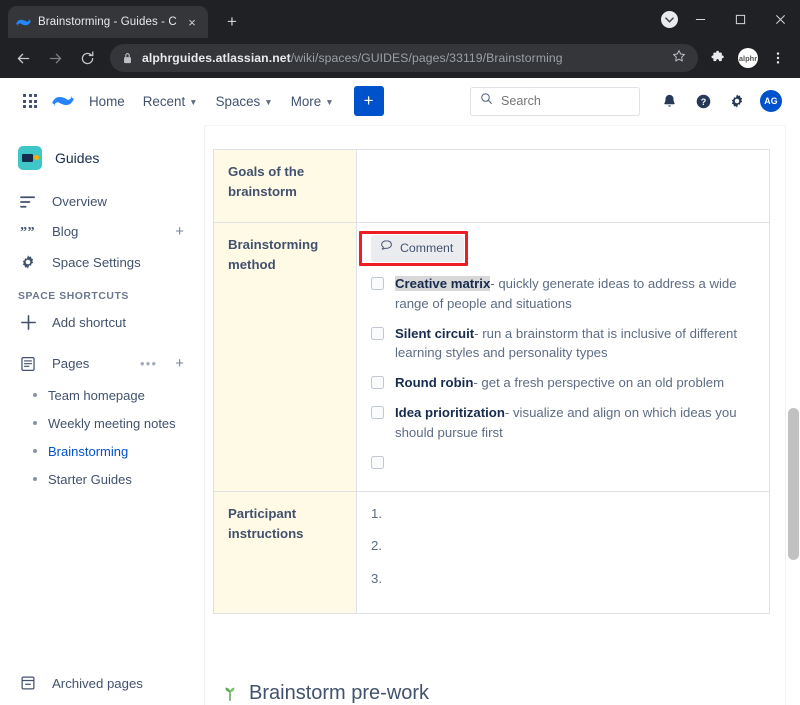  Describe the element at coordinates (102, 683) in the screenshot. I see `sidebar-item-archived-pages: Archived pages` at that location.